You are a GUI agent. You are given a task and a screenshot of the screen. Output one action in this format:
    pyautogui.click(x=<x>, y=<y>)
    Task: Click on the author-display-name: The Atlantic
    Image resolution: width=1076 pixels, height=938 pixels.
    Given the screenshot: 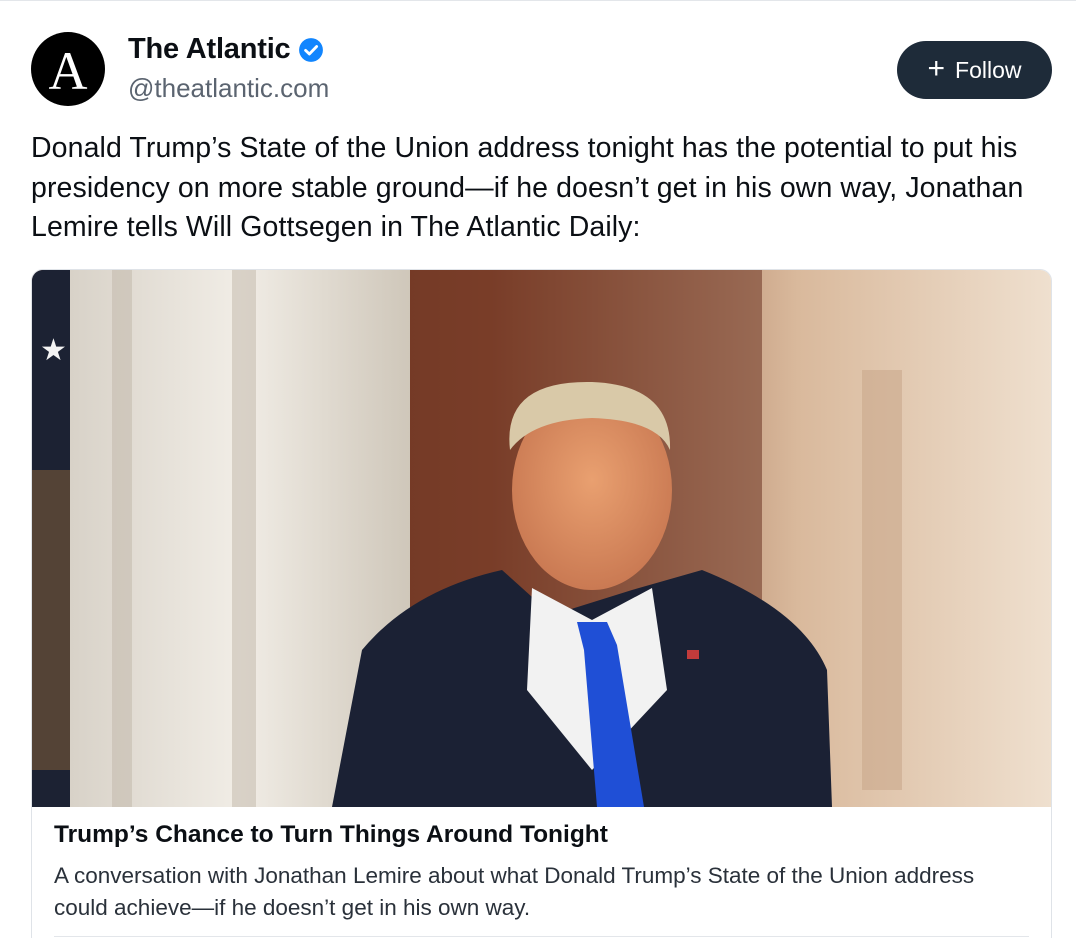 What is the action you would take?
    pyautogui.click(x=209, y=49)
    